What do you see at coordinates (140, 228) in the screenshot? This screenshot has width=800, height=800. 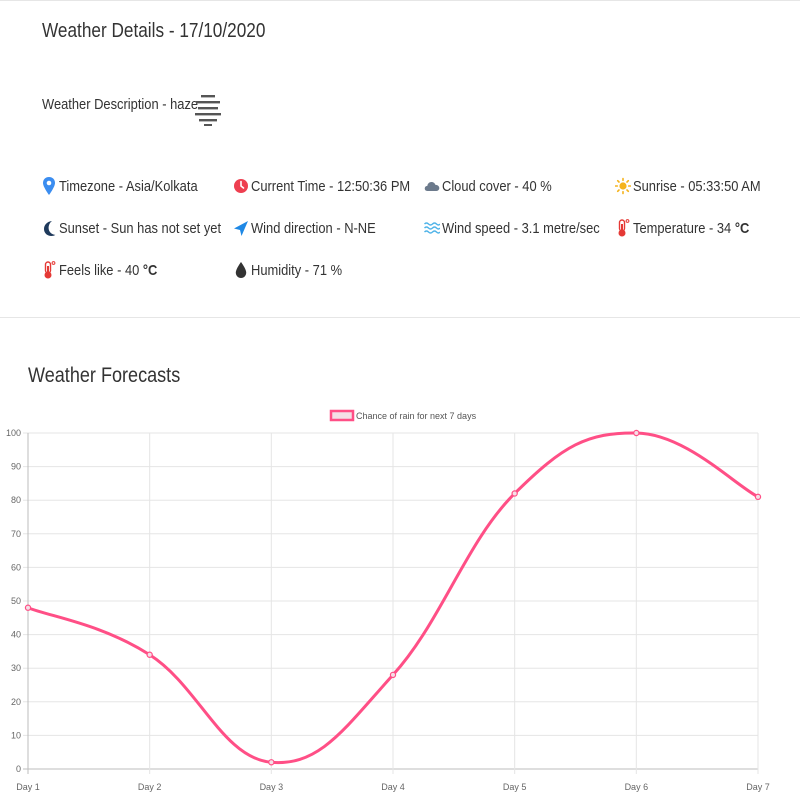 I see `sunset-text: Sunset - Sun has not set yet` at bounding box center [140, 228].